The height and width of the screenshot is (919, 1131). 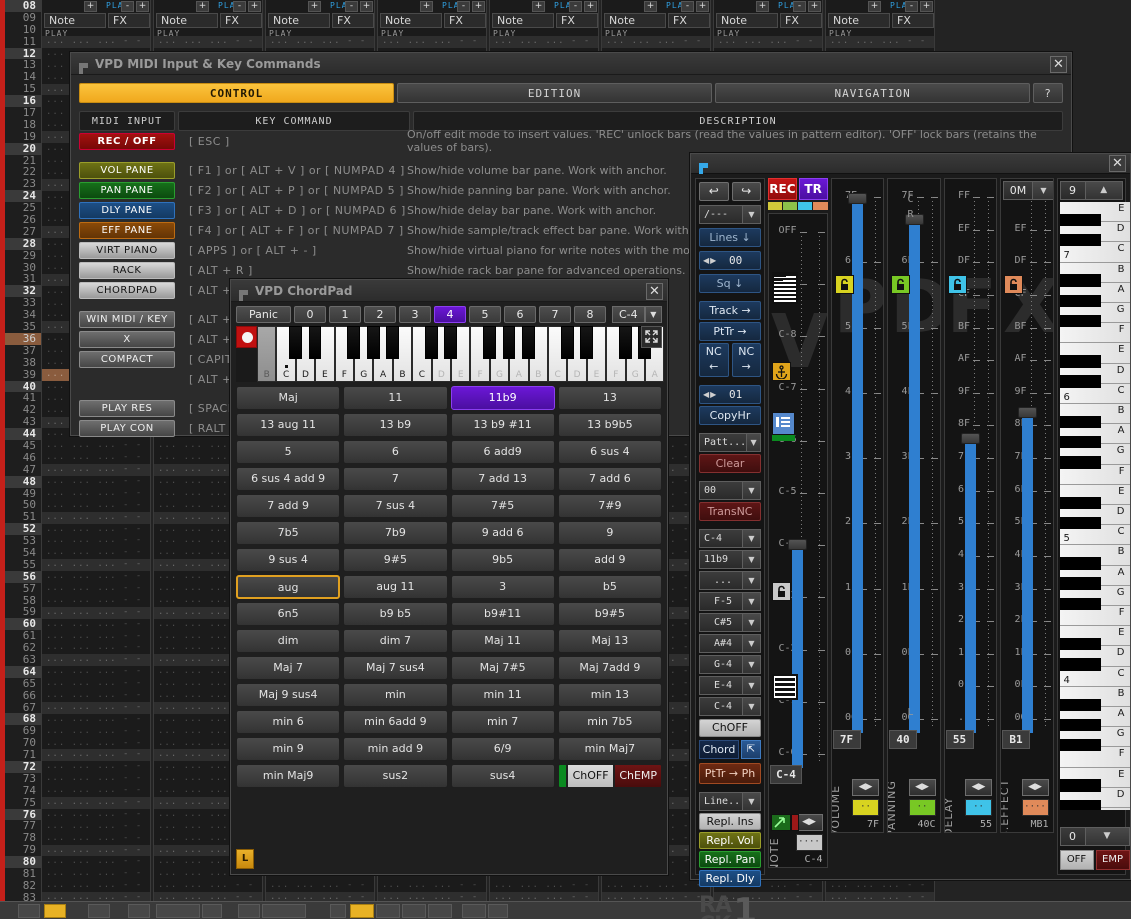 What do you see at coordinates (813, 189) in the screenshot?
I see `tr-button: TR` at bounding box center [813, 189].